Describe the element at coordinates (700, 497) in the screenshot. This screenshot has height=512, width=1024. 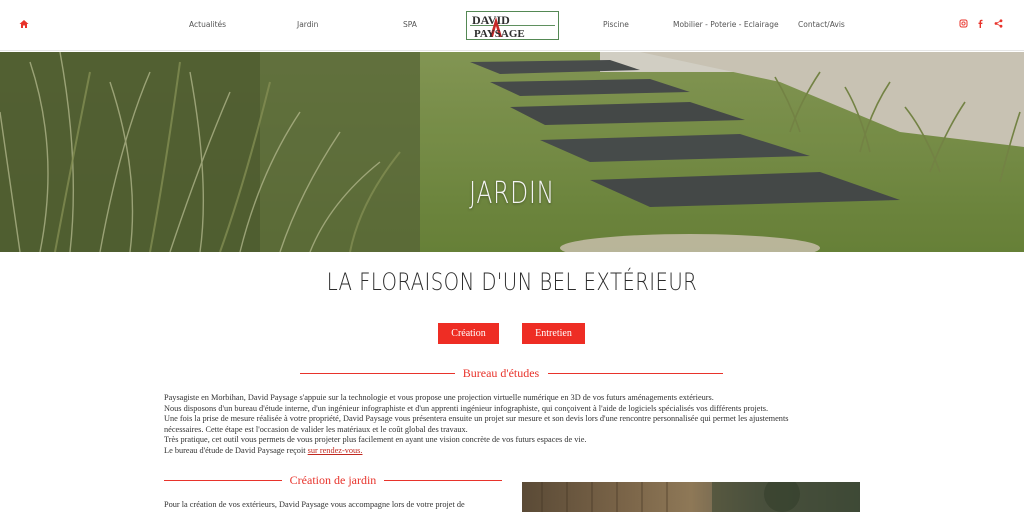
I see `wood-fence-image` at that location.